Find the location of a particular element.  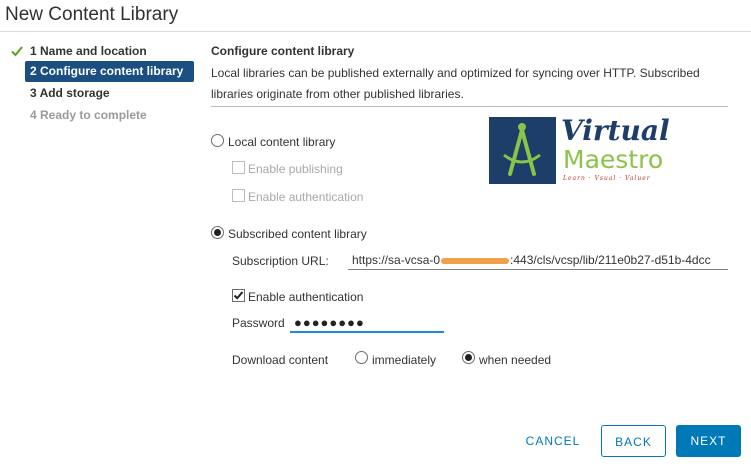

dialog-title: New Content Library is located at coordinates (92, 14).